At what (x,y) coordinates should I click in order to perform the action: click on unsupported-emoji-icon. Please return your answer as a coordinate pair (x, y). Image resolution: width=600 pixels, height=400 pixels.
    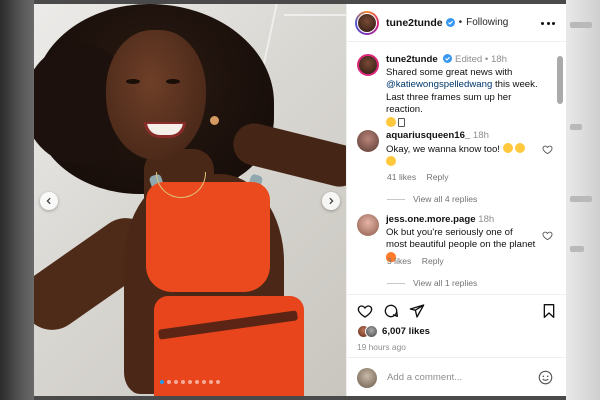
    Looking at the image, I should click on (401, 122).